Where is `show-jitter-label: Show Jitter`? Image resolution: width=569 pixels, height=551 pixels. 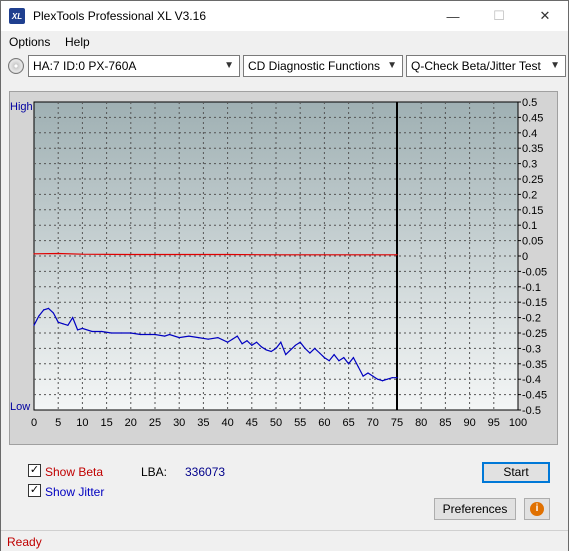 show-jitter-label: Show Jitter is located at coordinates (75, 492).